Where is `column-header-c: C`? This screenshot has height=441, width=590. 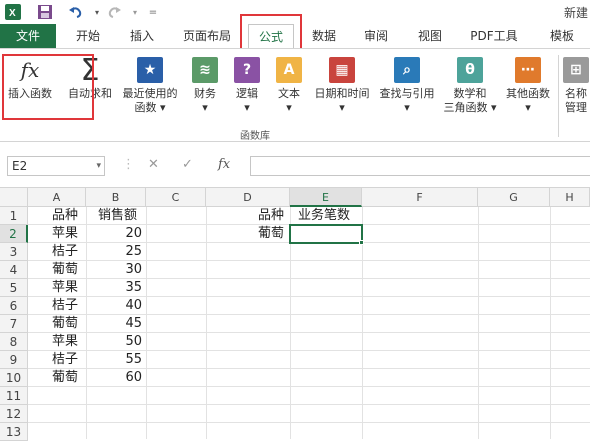
column-header-c: C is located at coordinates (176, 197).